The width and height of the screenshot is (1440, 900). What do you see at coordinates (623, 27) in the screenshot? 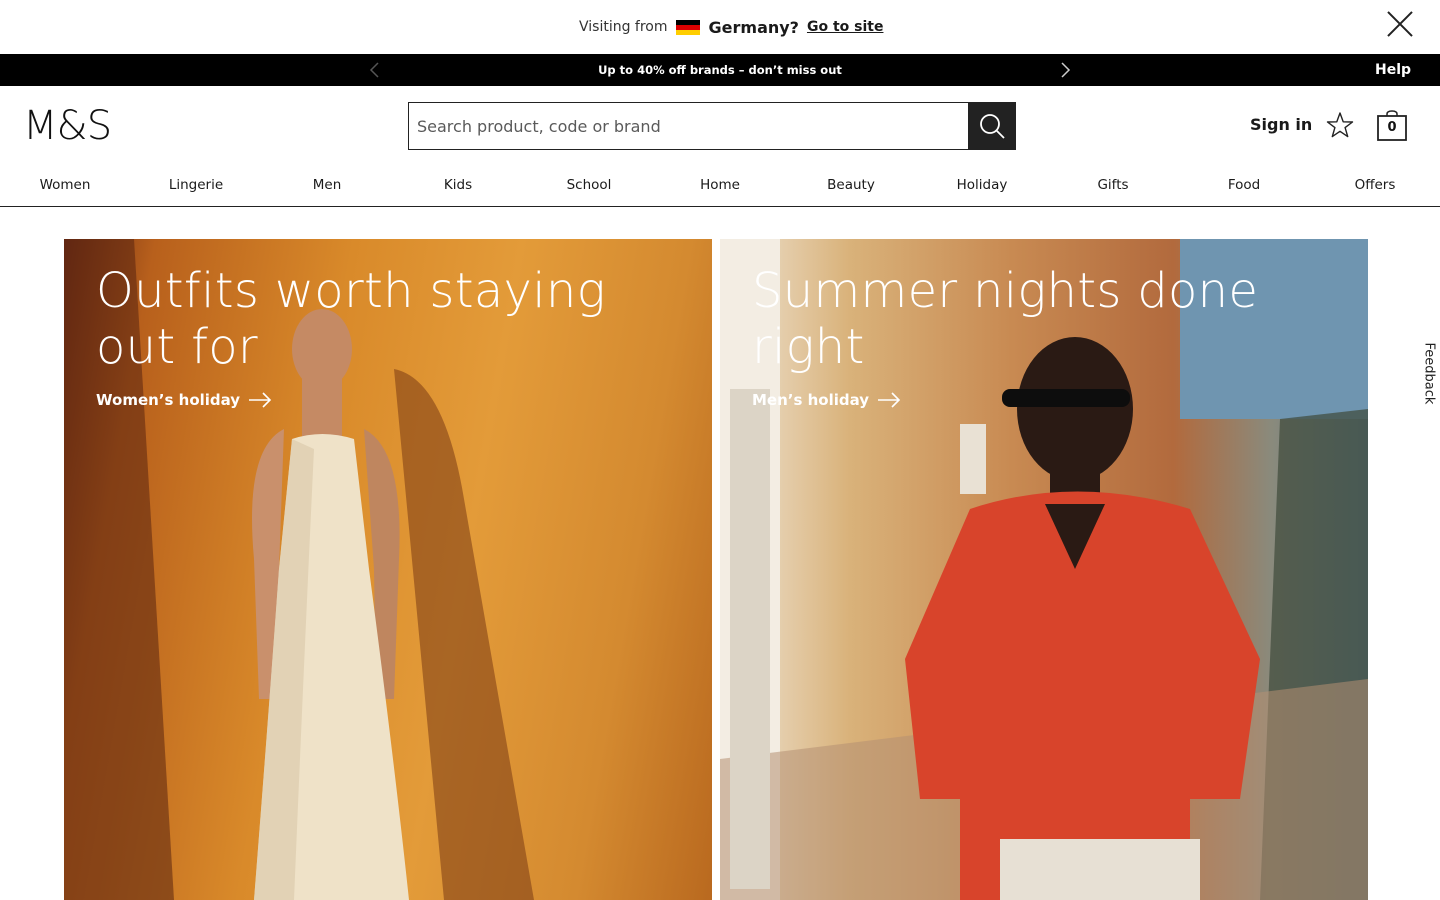
I see `visiting-label: Visiting from` at bounding box center [623, 27].